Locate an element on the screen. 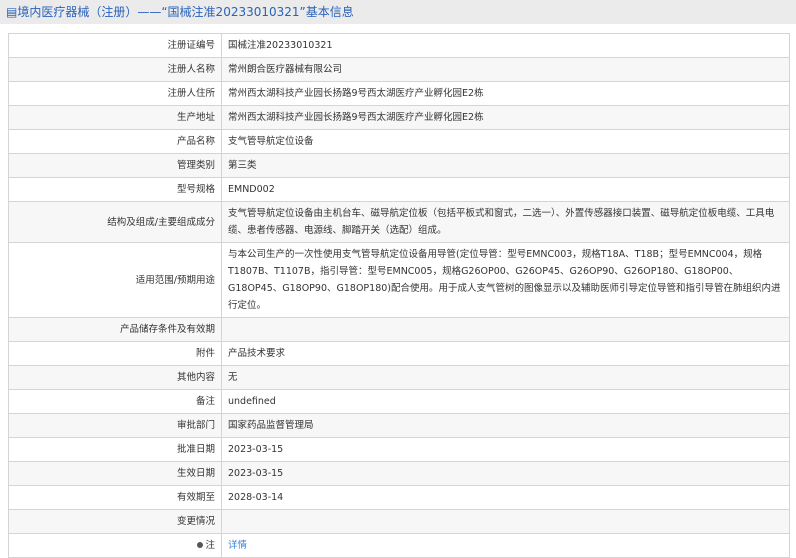 This screenshot has width=796, height=558. document-icon: ▤ is located at coordinates (12, 12).